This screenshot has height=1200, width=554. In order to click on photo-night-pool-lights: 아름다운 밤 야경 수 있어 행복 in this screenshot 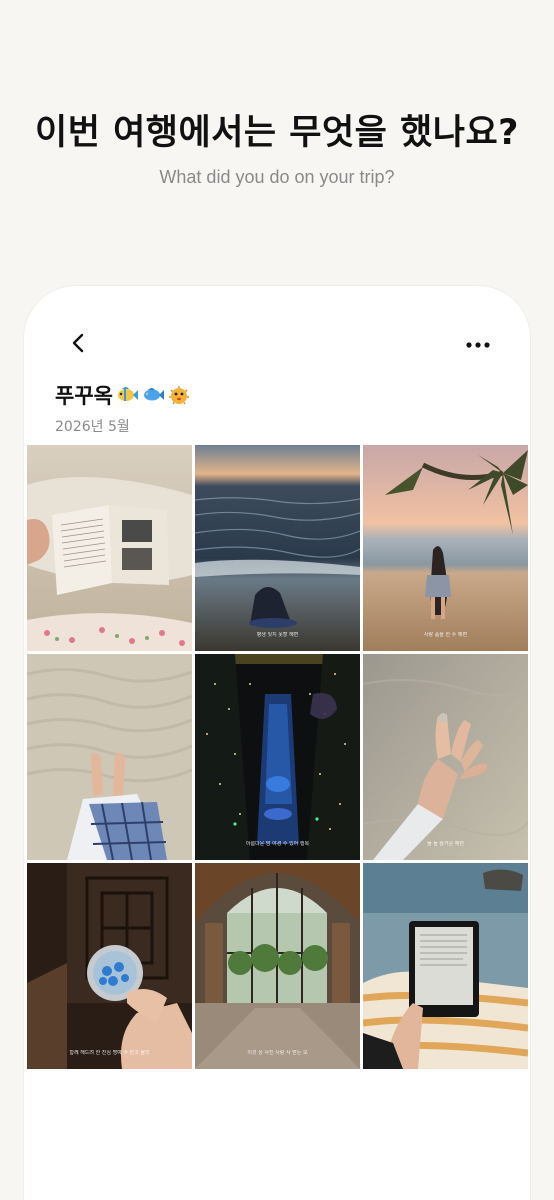, I will do `click(277, 757)`.